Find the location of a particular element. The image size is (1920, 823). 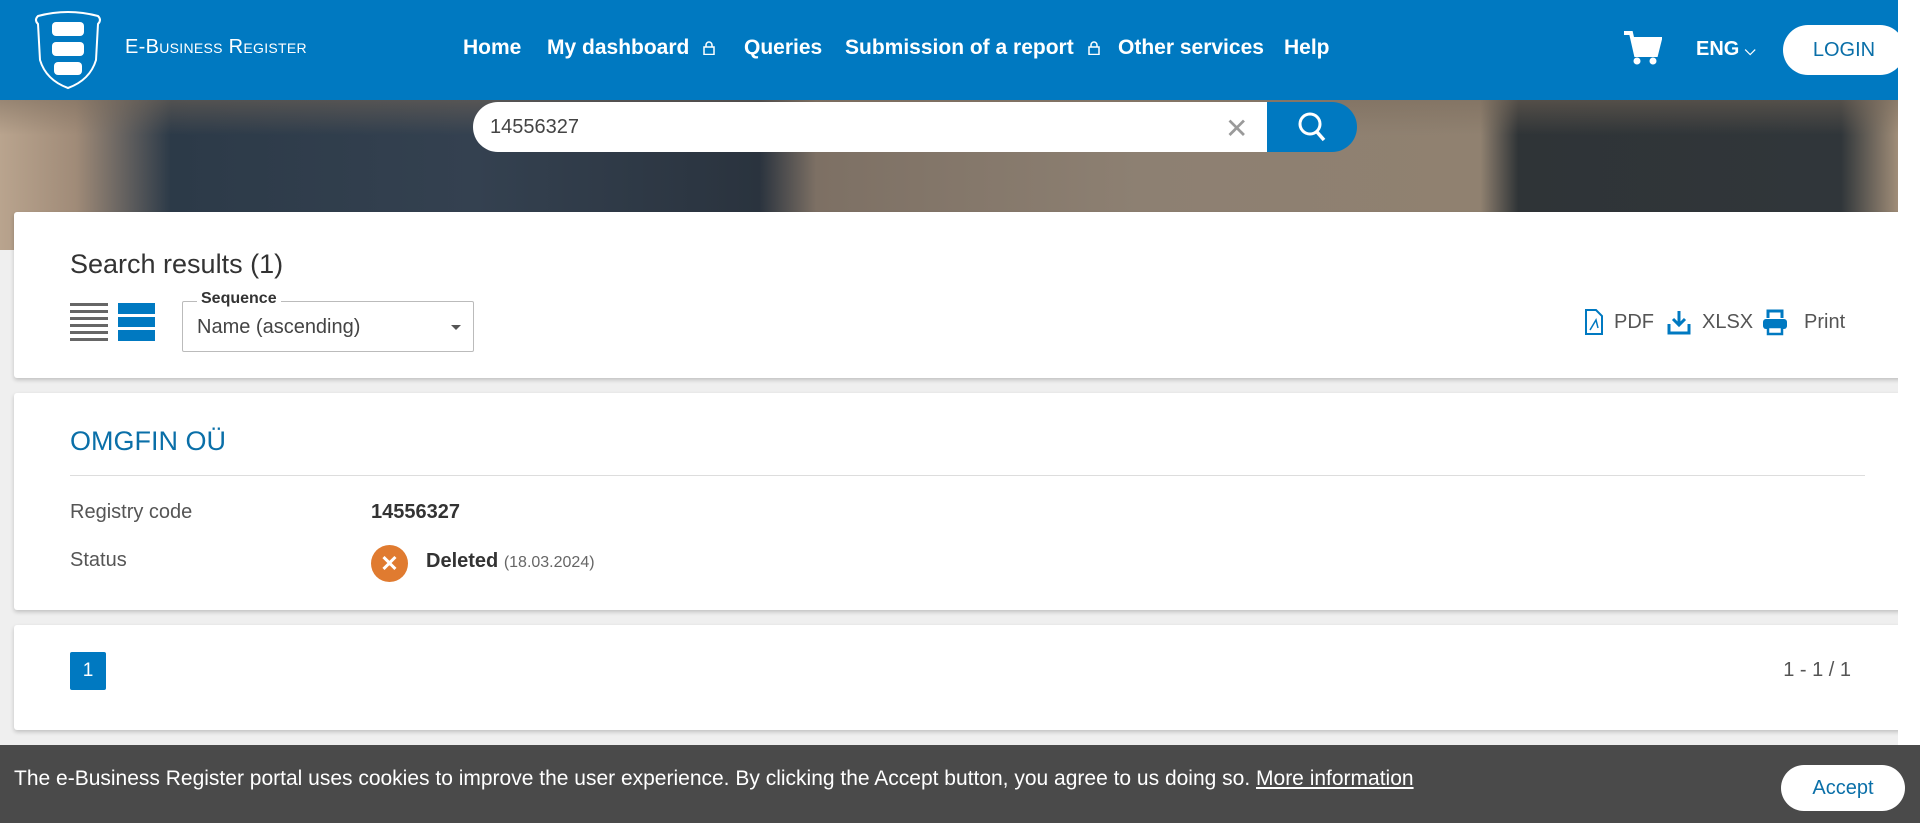

registry-code-value: 14556327 is located at coordinates (415, 512).